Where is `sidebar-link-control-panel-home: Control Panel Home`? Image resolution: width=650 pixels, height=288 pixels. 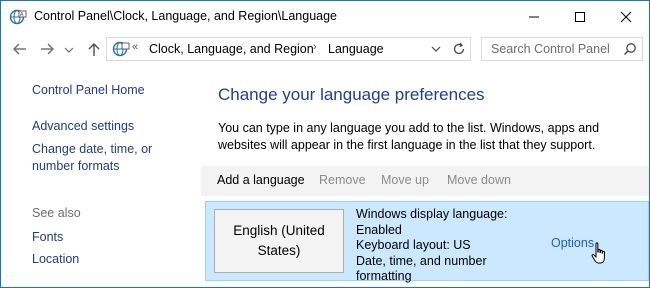
sidebar-link-control-panel-home: Control Panel Home is located at coordinates (88, 90).